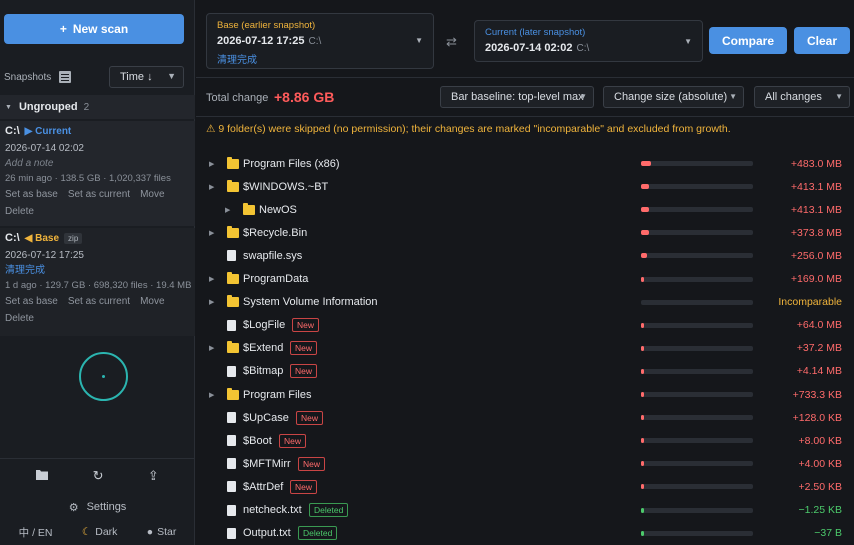  What do you see at coordinates (44, 255) in the screenshot?
I see `snapshot-date: 2026-07-12 17:25` at bounding box center [44, 255].